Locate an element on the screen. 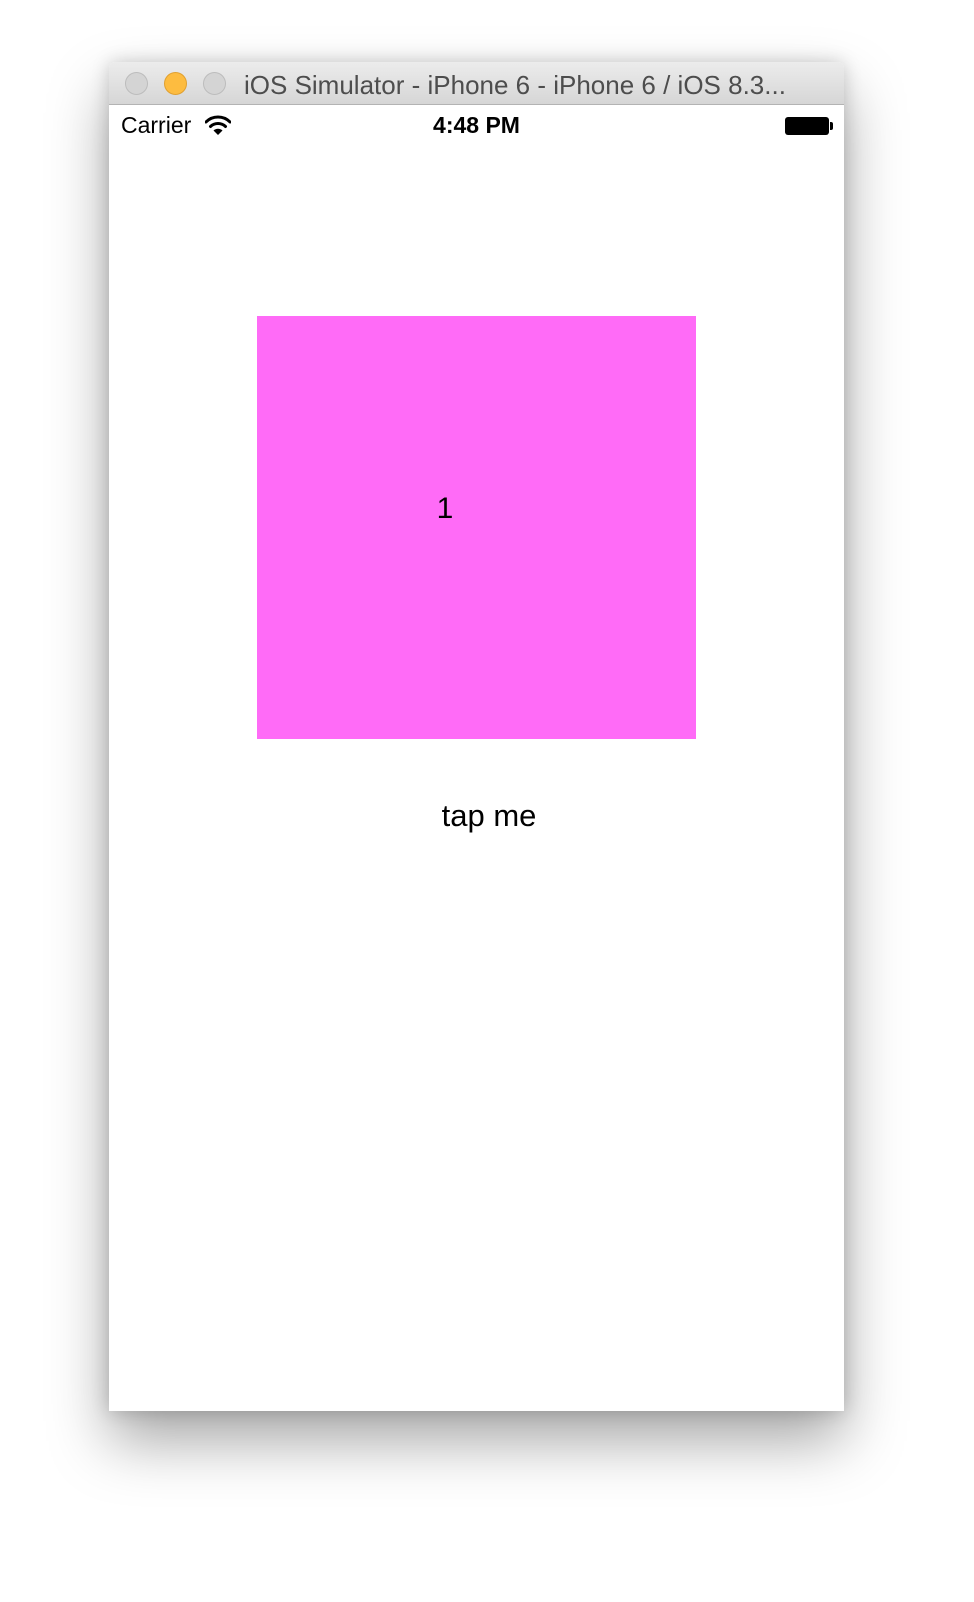 Image resolution: width=974 pixels, height=1602 pixels. close-button is located at coordinates (136, 83).